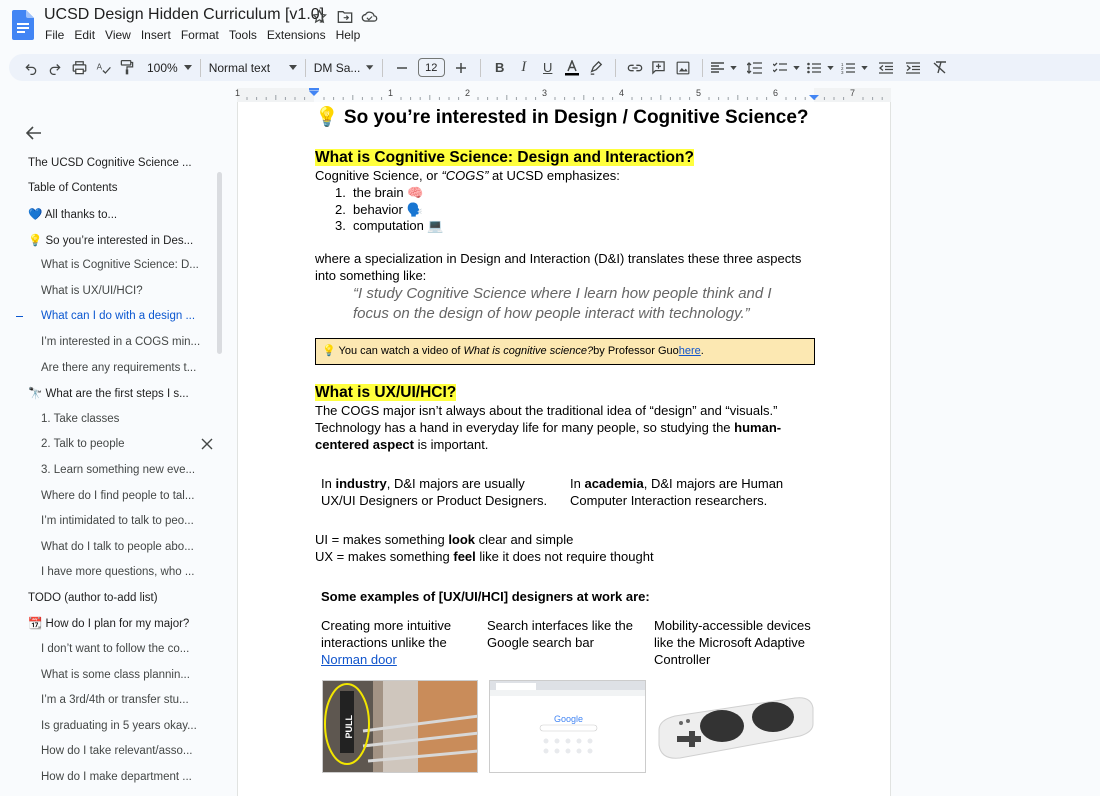 This screenshot has width=1100, height=796. I want to click on bulleted-list-dropdown, so click(820, 68).